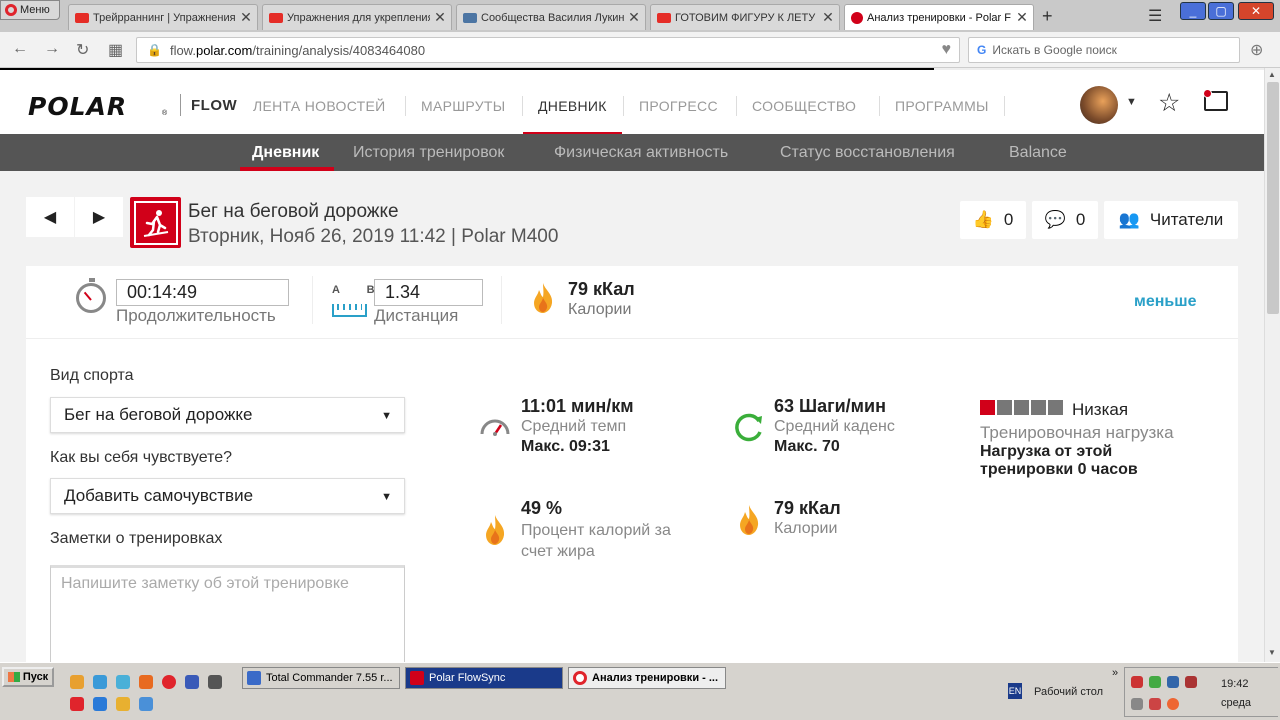 The height and width of the screenshot is (720, 1280). Describe the element at coordinates (202, 292) in the screenshot. I see `duration-field: 00:14:49` at that location.